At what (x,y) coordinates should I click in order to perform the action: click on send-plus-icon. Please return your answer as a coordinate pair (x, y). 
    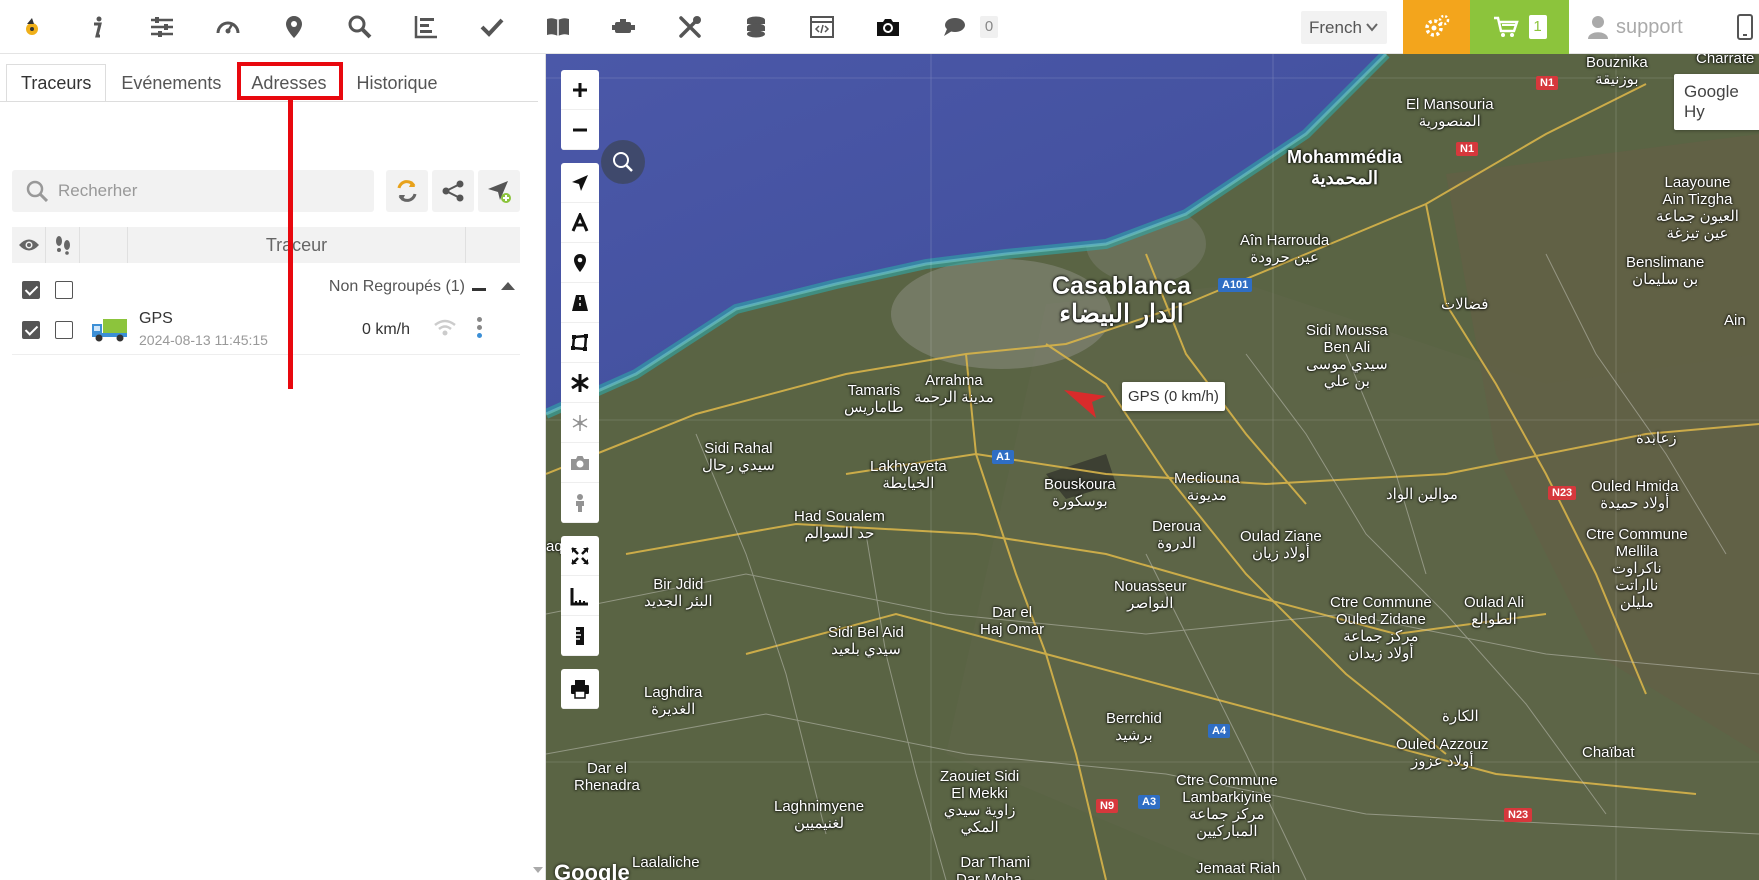
    Looking at the image, I should click on (499, 192).